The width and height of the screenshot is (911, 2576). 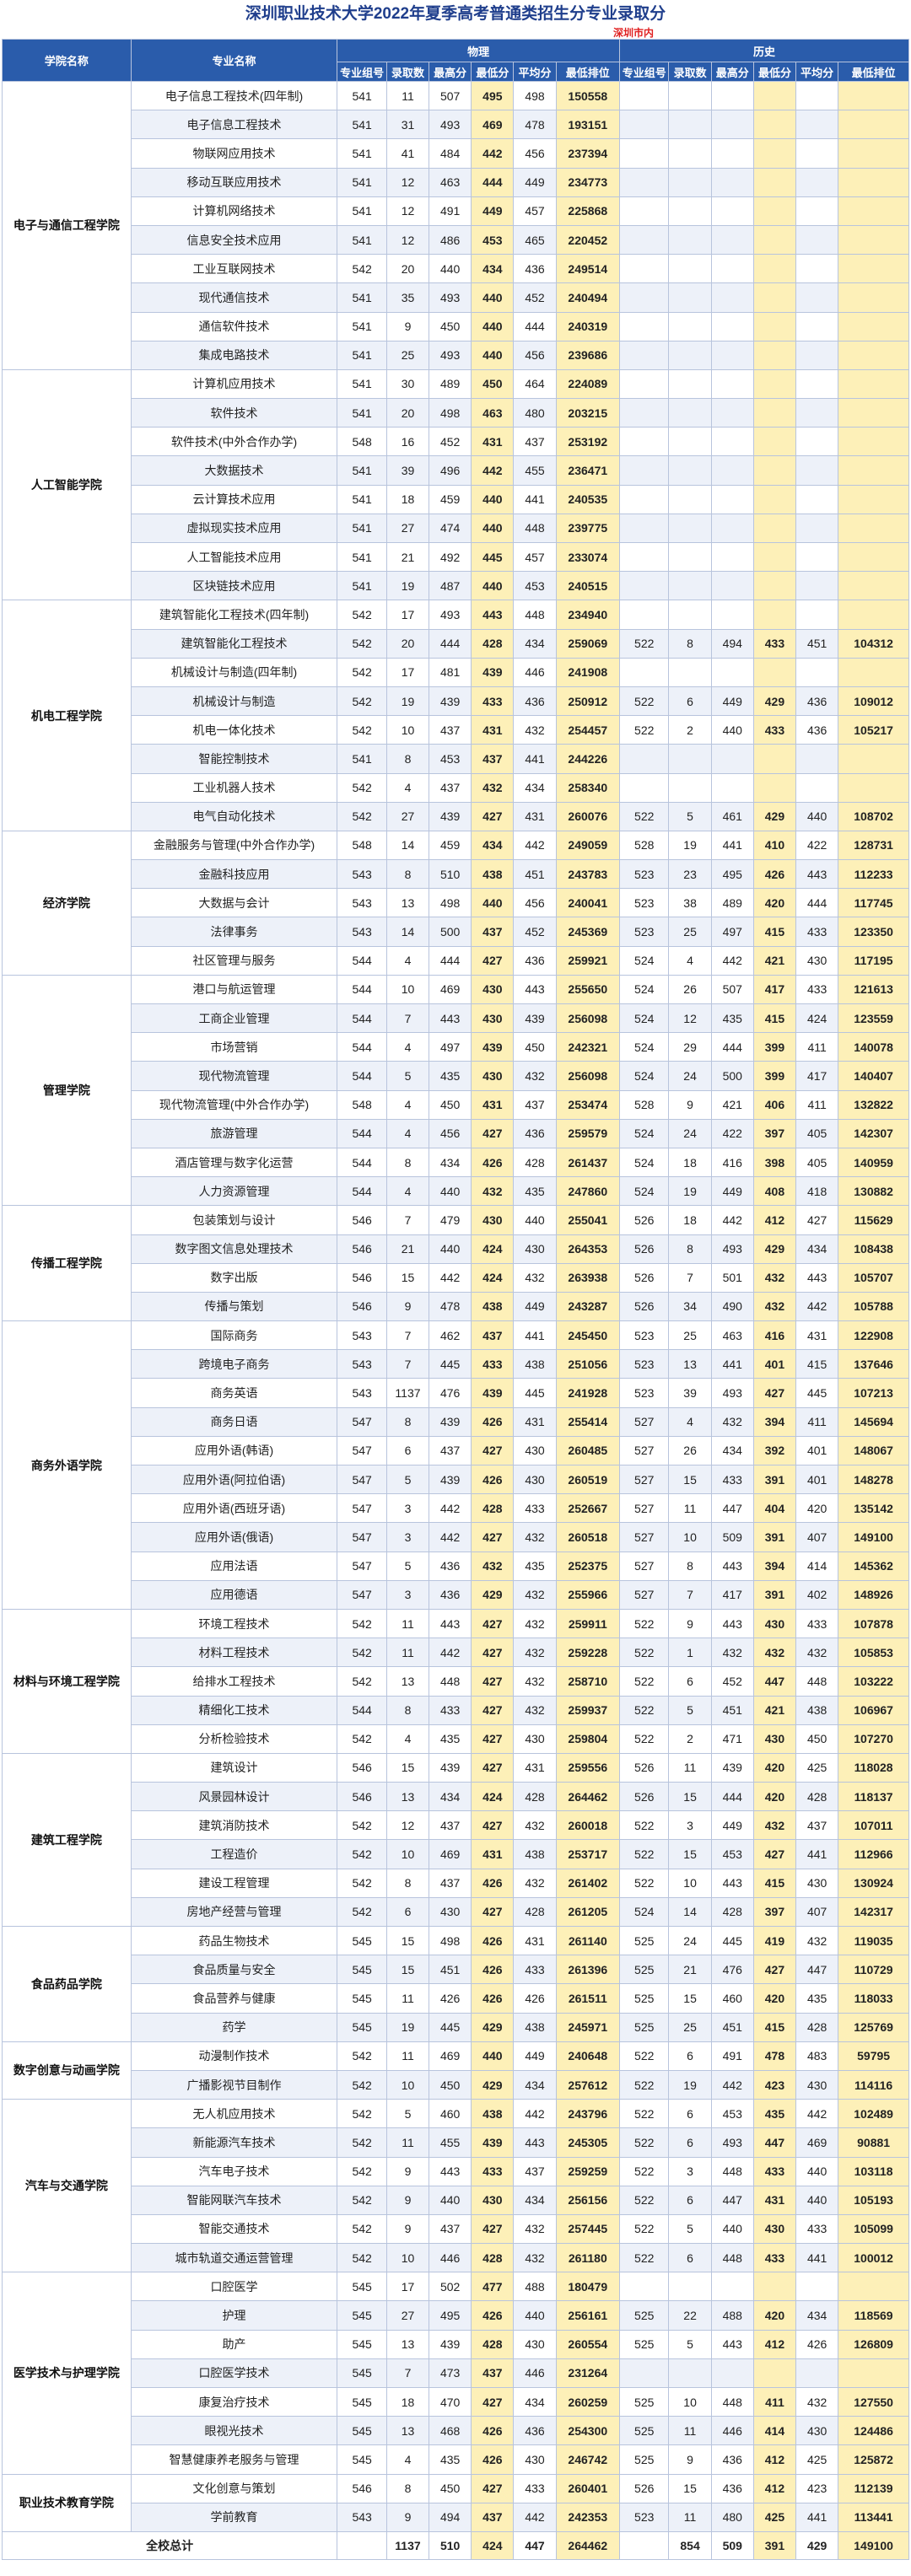 What do you see at coordinates (234, 355) in the screenshot?
I see `major-name: 集成电路技术` at bounding box center [234, 355].